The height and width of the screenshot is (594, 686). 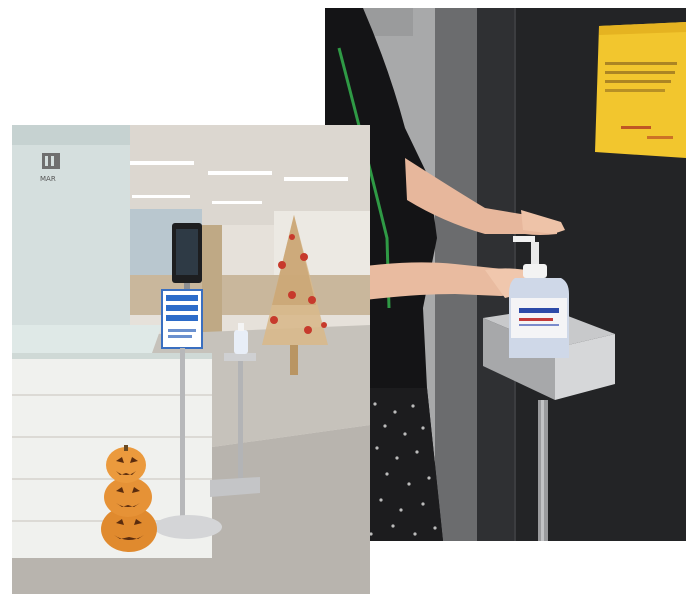 What do you see at coordinates (640, 90) in the screenshot?
I see `yellow-notice-sign` at bounding box center [640, 90].